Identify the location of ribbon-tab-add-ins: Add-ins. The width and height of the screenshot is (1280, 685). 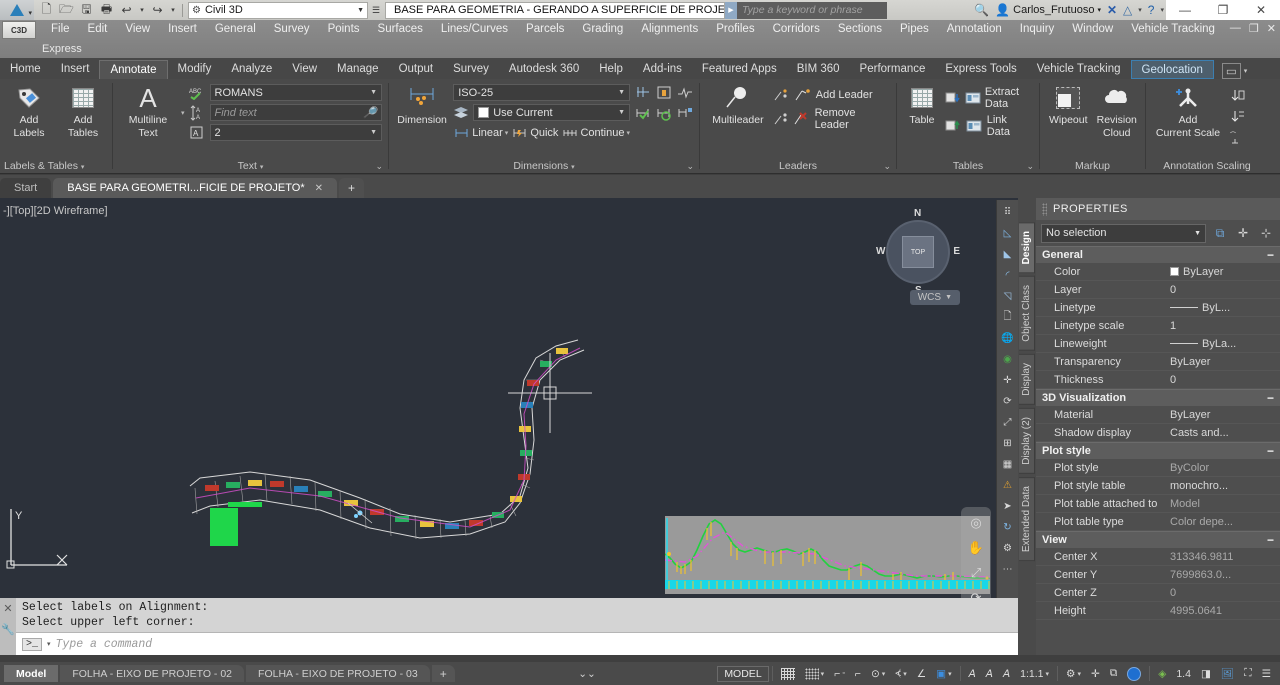
(662, 69).